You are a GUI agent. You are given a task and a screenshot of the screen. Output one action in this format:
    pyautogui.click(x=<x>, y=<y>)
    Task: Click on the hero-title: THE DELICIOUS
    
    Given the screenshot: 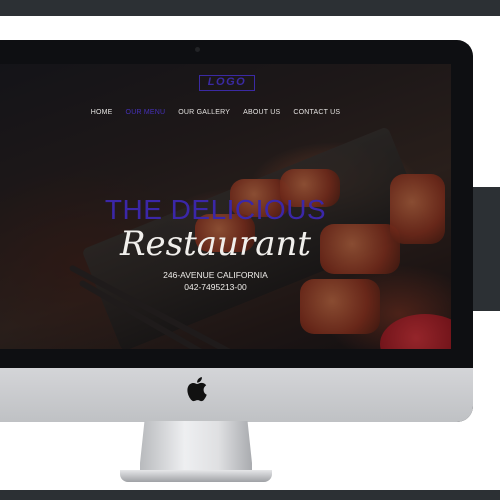 What is the action you would take?
    pyautogui.click(x=215, y=209)
    